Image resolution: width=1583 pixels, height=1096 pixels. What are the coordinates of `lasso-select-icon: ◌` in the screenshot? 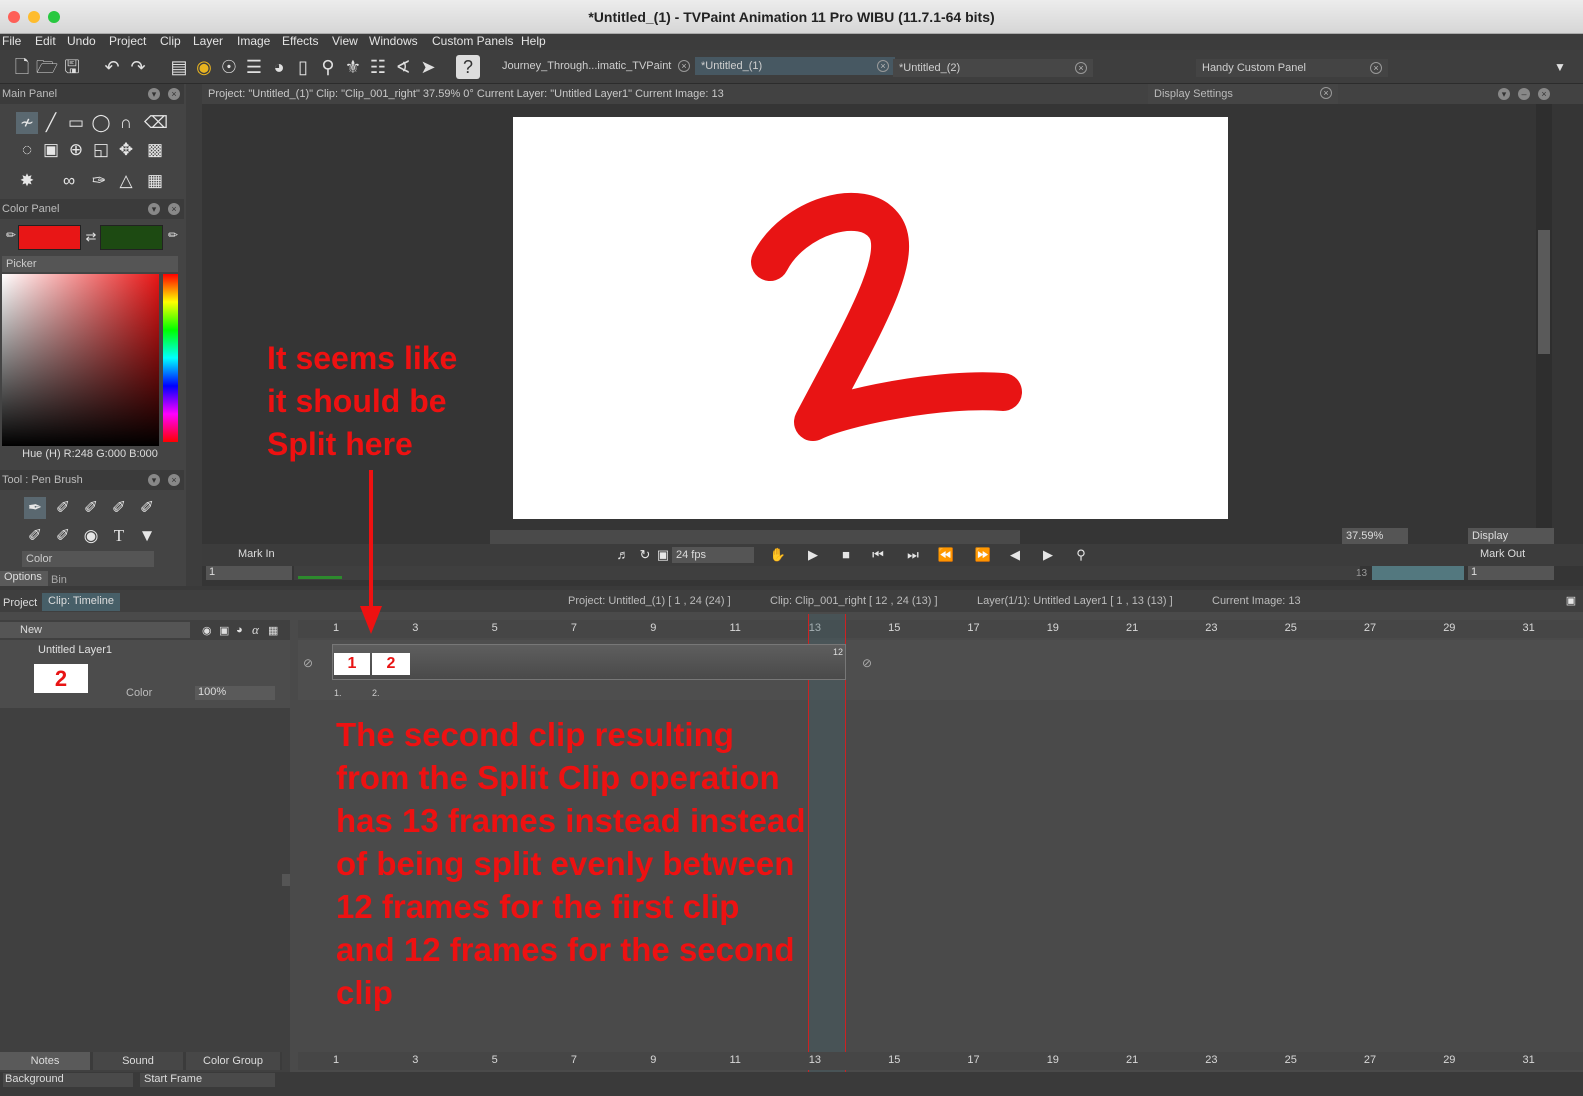 It's located at (27, 150).